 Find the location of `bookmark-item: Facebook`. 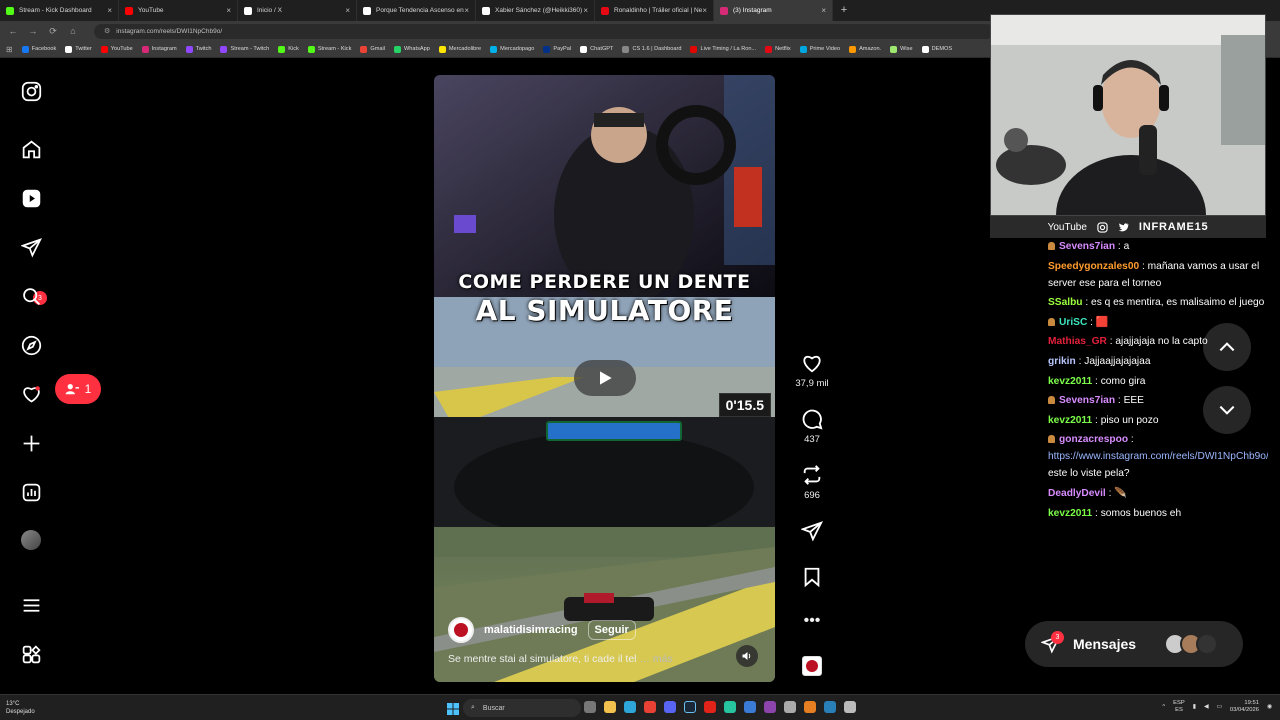

bookmark-item: Facebook is located at coordinates (38, 49).